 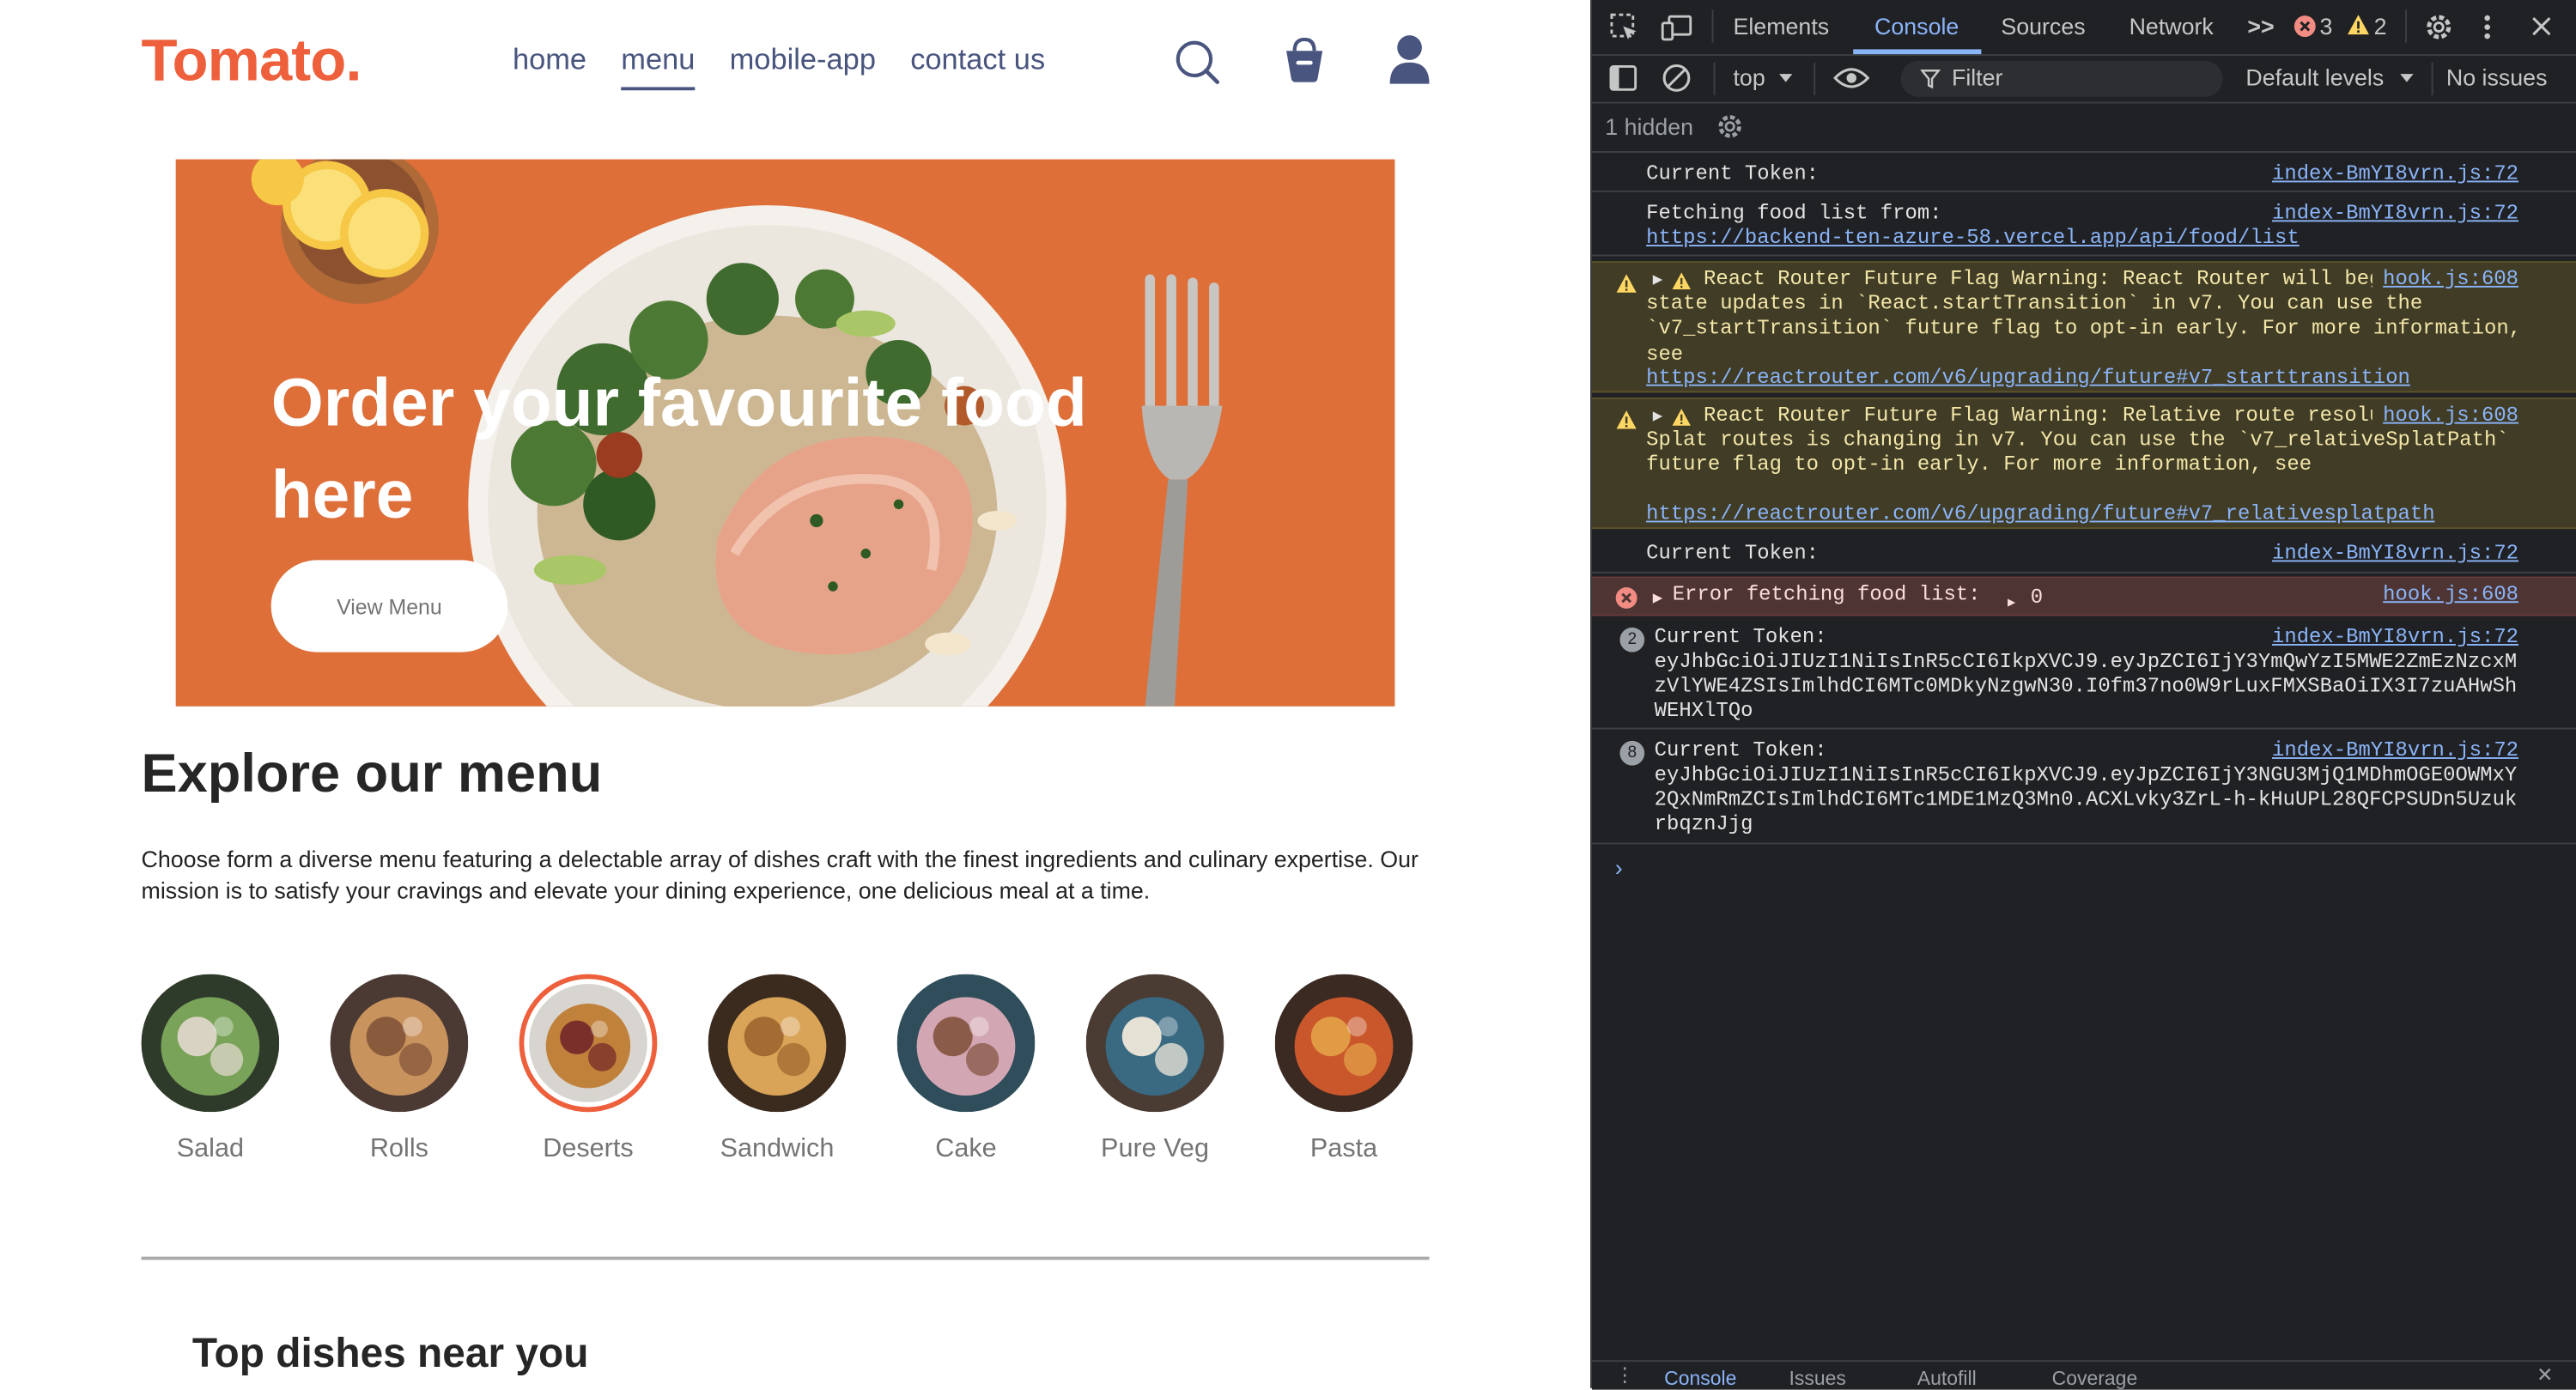 I want to click on nav-home: home, so click(x=550, y=66).